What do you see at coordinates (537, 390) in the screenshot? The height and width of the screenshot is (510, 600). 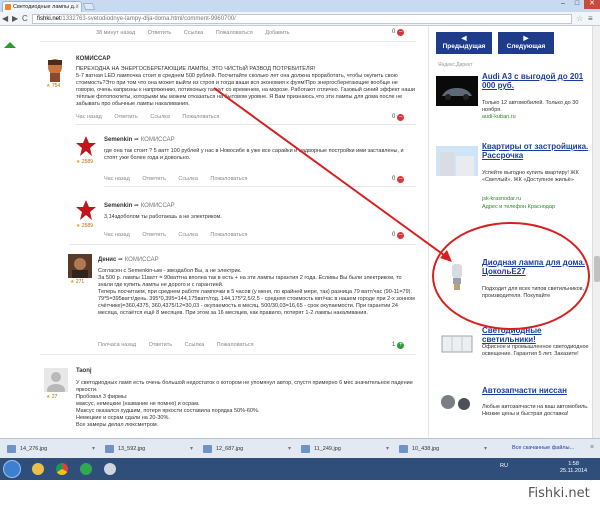 I see `ad-title: Автозапчасти ниссан` at bounding box center [537, 390].